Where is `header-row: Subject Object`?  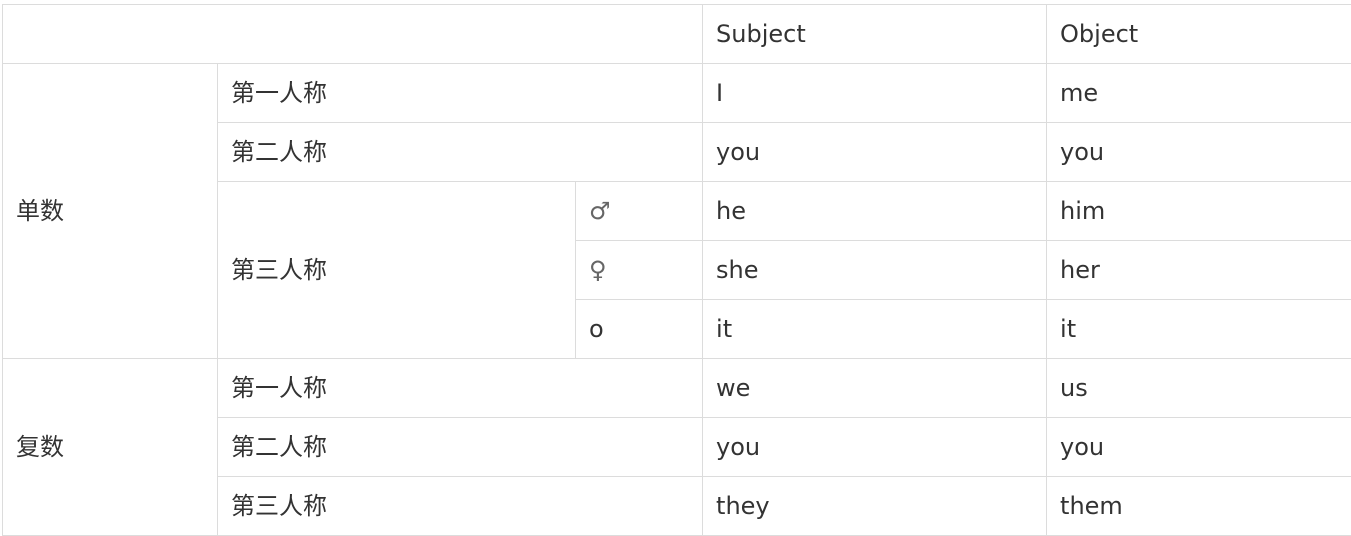 header-row: Subject Object is located at coordinates (676, 34).